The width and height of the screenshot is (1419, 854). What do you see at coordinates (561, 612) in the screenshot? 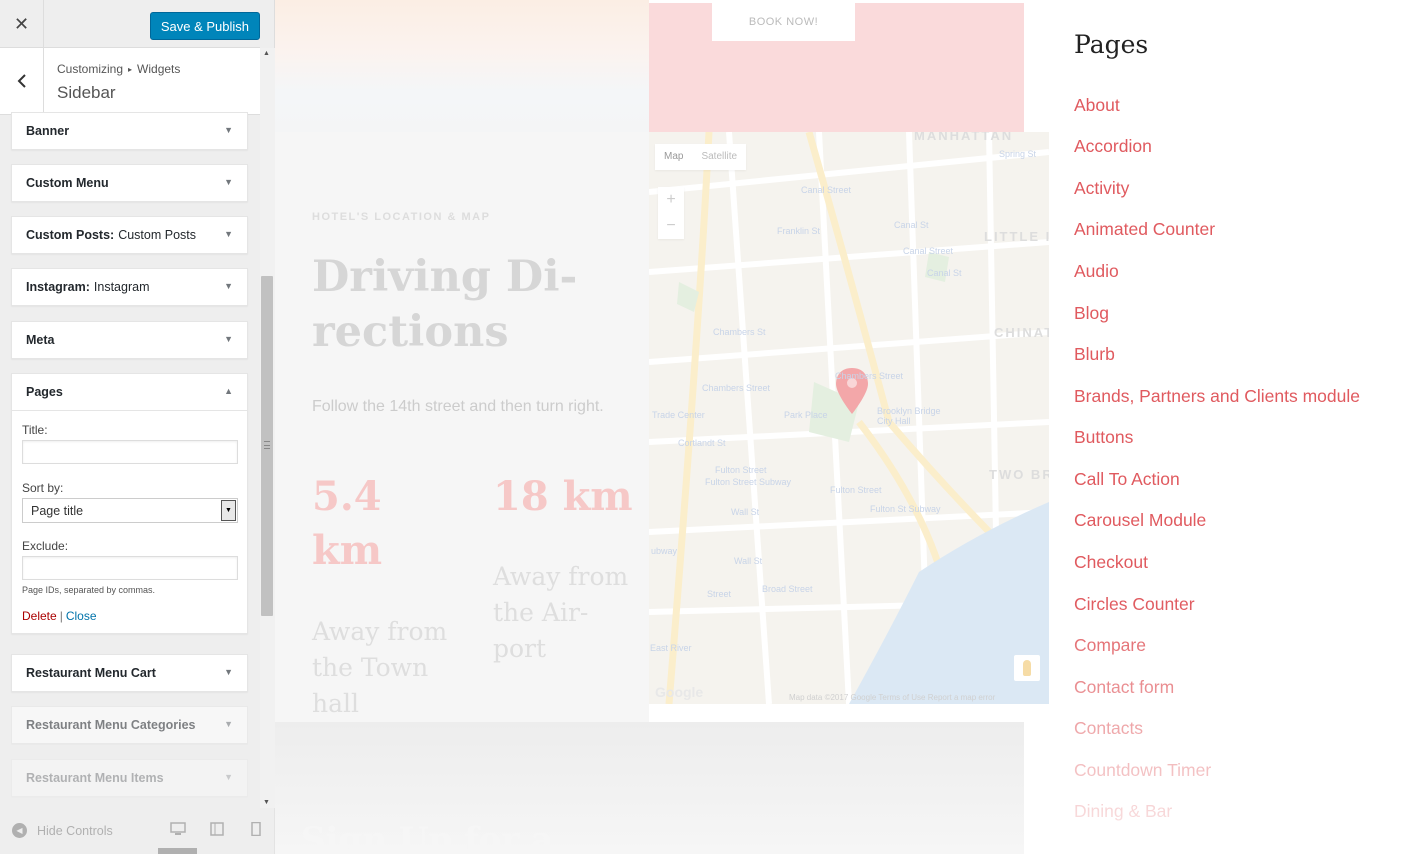
I see `stat-label: Away from the Air- port` at bounding box center [561, 612].